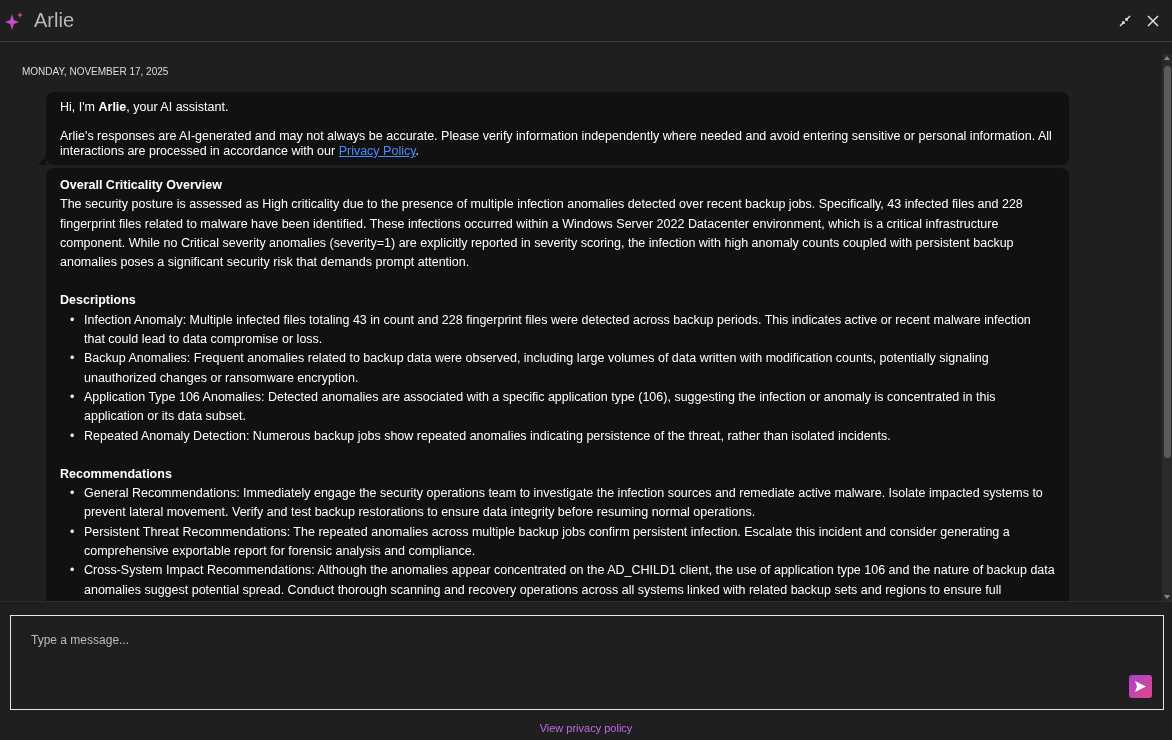 This screenshot has width=1172, height=740. I want to click on bullet-item: Infection Anomaly: Multiple infected files totaling 43 in count and 228 fingerprint files were detected across backup periods. This indicates active or recent malware infection that could lead to data compromise or loss., so click(558, 330).